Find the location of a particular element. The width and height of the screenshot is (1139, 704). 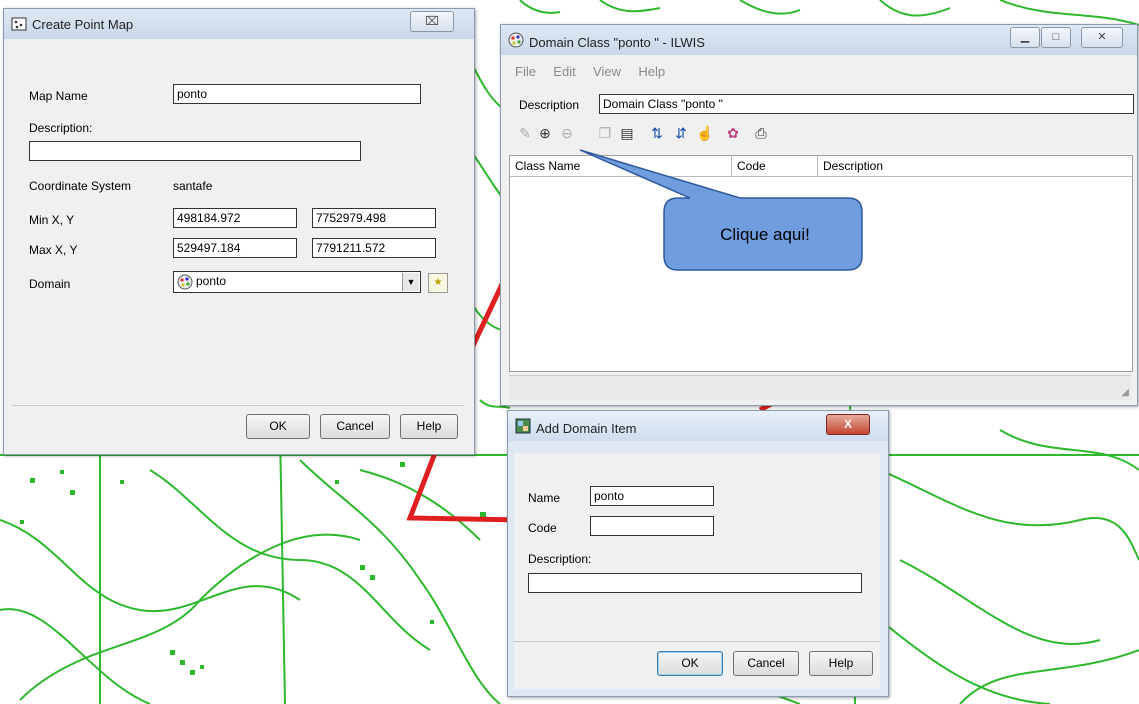

callout-text: Clique aqui! is located at coordinates (765, 234).